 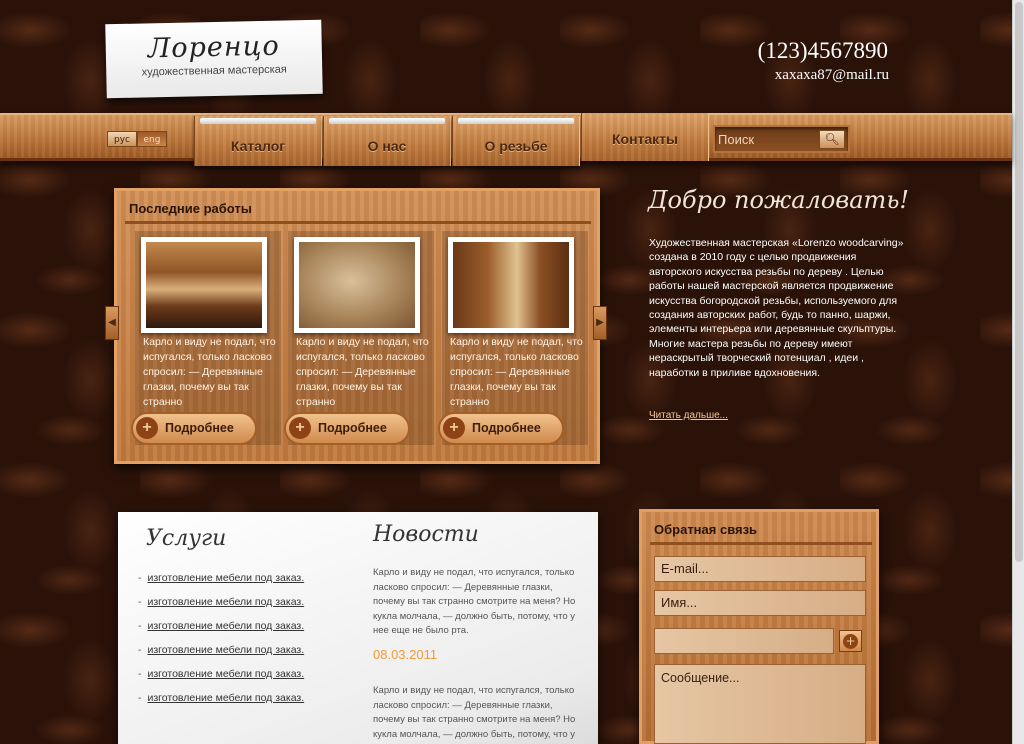 What do you see at coordinates (516, 146) in the screenshot?
I see `nav-item-label: О резьбе` at bounding box center [516, 146].